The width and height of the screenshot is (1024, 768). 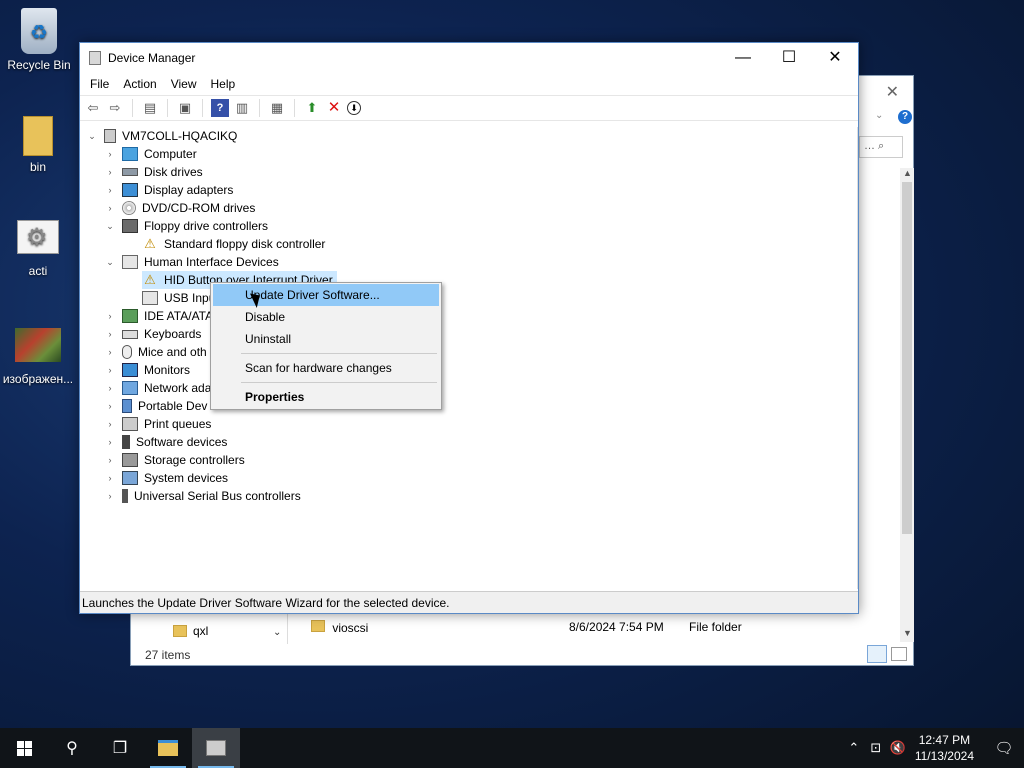 What do you see at coordinates (158, 316) in the screenshot?
I see `tree-item-ide: › IDE ATA/ATA` at bounding box center [158, 316].